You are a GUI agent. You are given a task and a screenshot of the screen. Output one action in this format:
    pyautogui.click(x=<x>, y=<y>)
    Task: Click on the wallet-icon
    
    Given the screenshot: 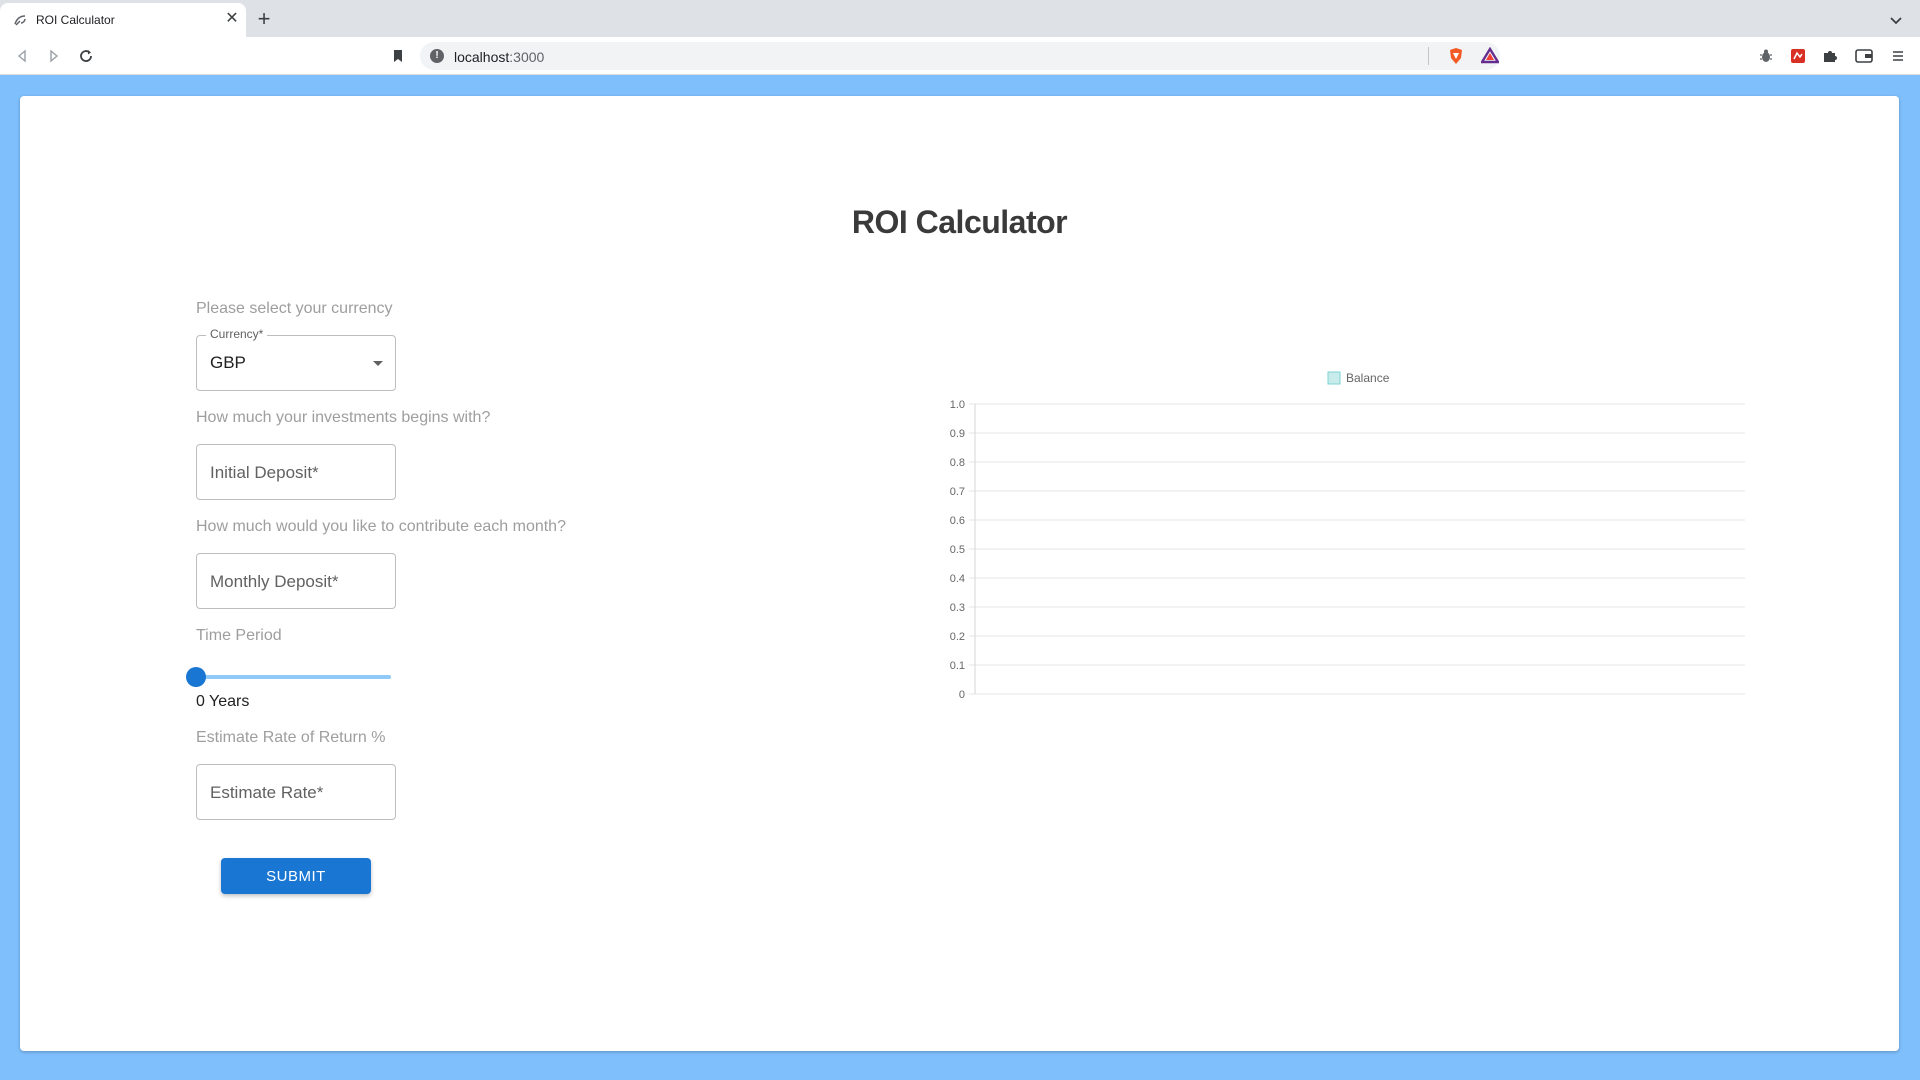 What is the action you would take?
    pyautogui.click(x=1864, y=56)
    